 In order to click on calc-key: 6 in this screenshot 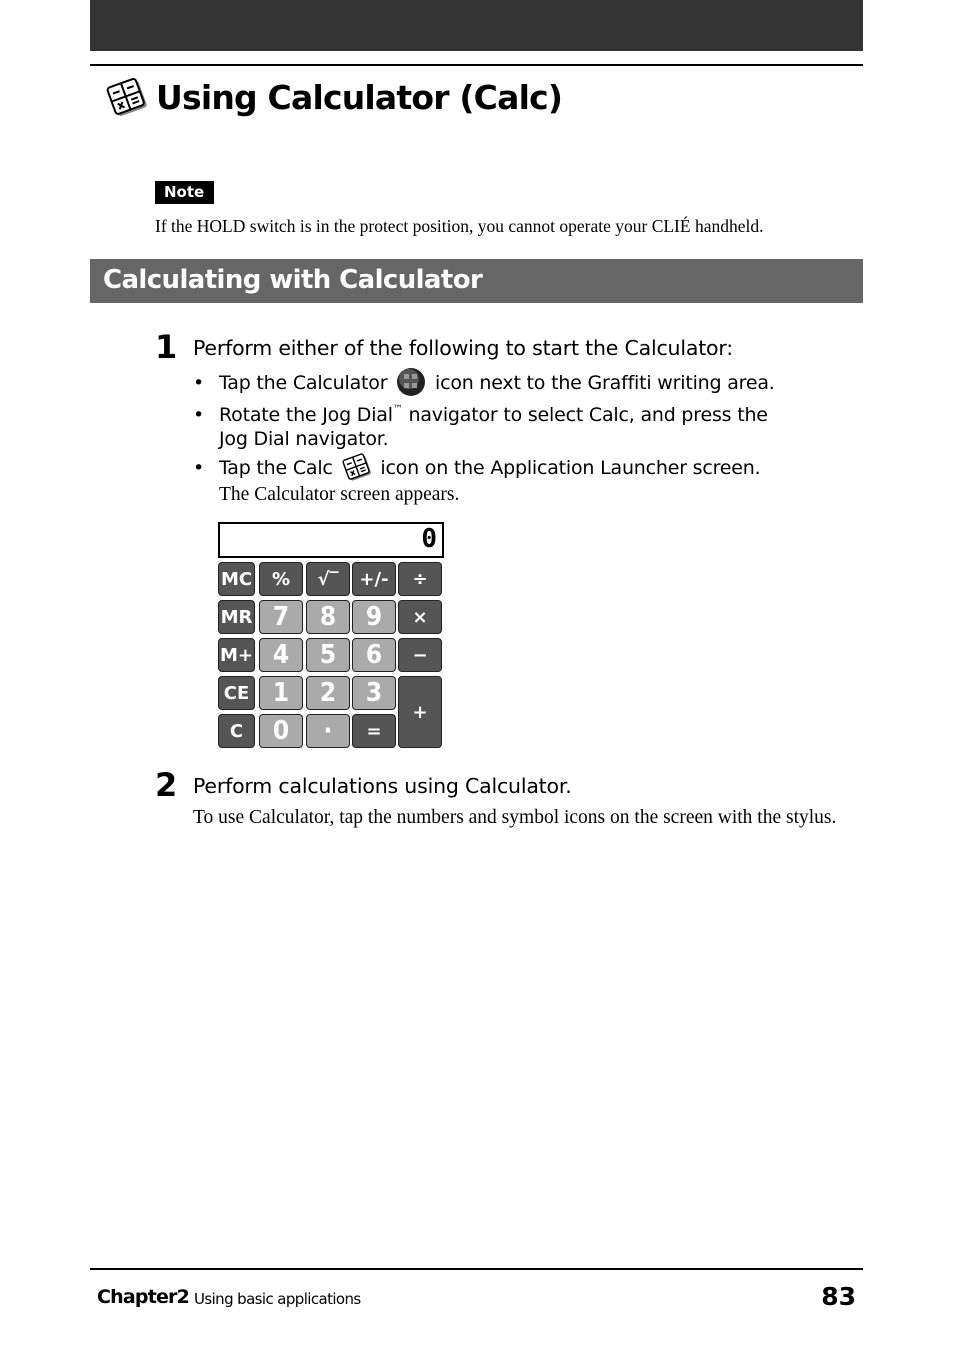, I will do `click(374, 655)`.